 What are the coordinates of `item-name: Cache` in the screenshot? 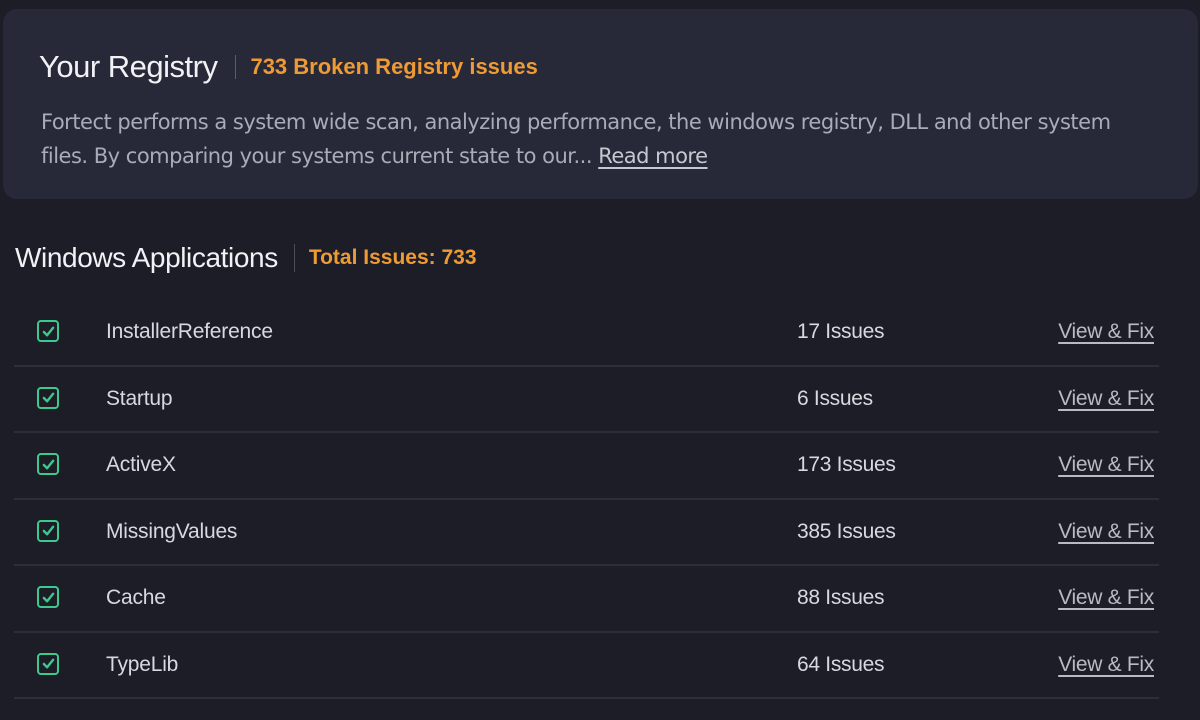 It's located at (136, 597).